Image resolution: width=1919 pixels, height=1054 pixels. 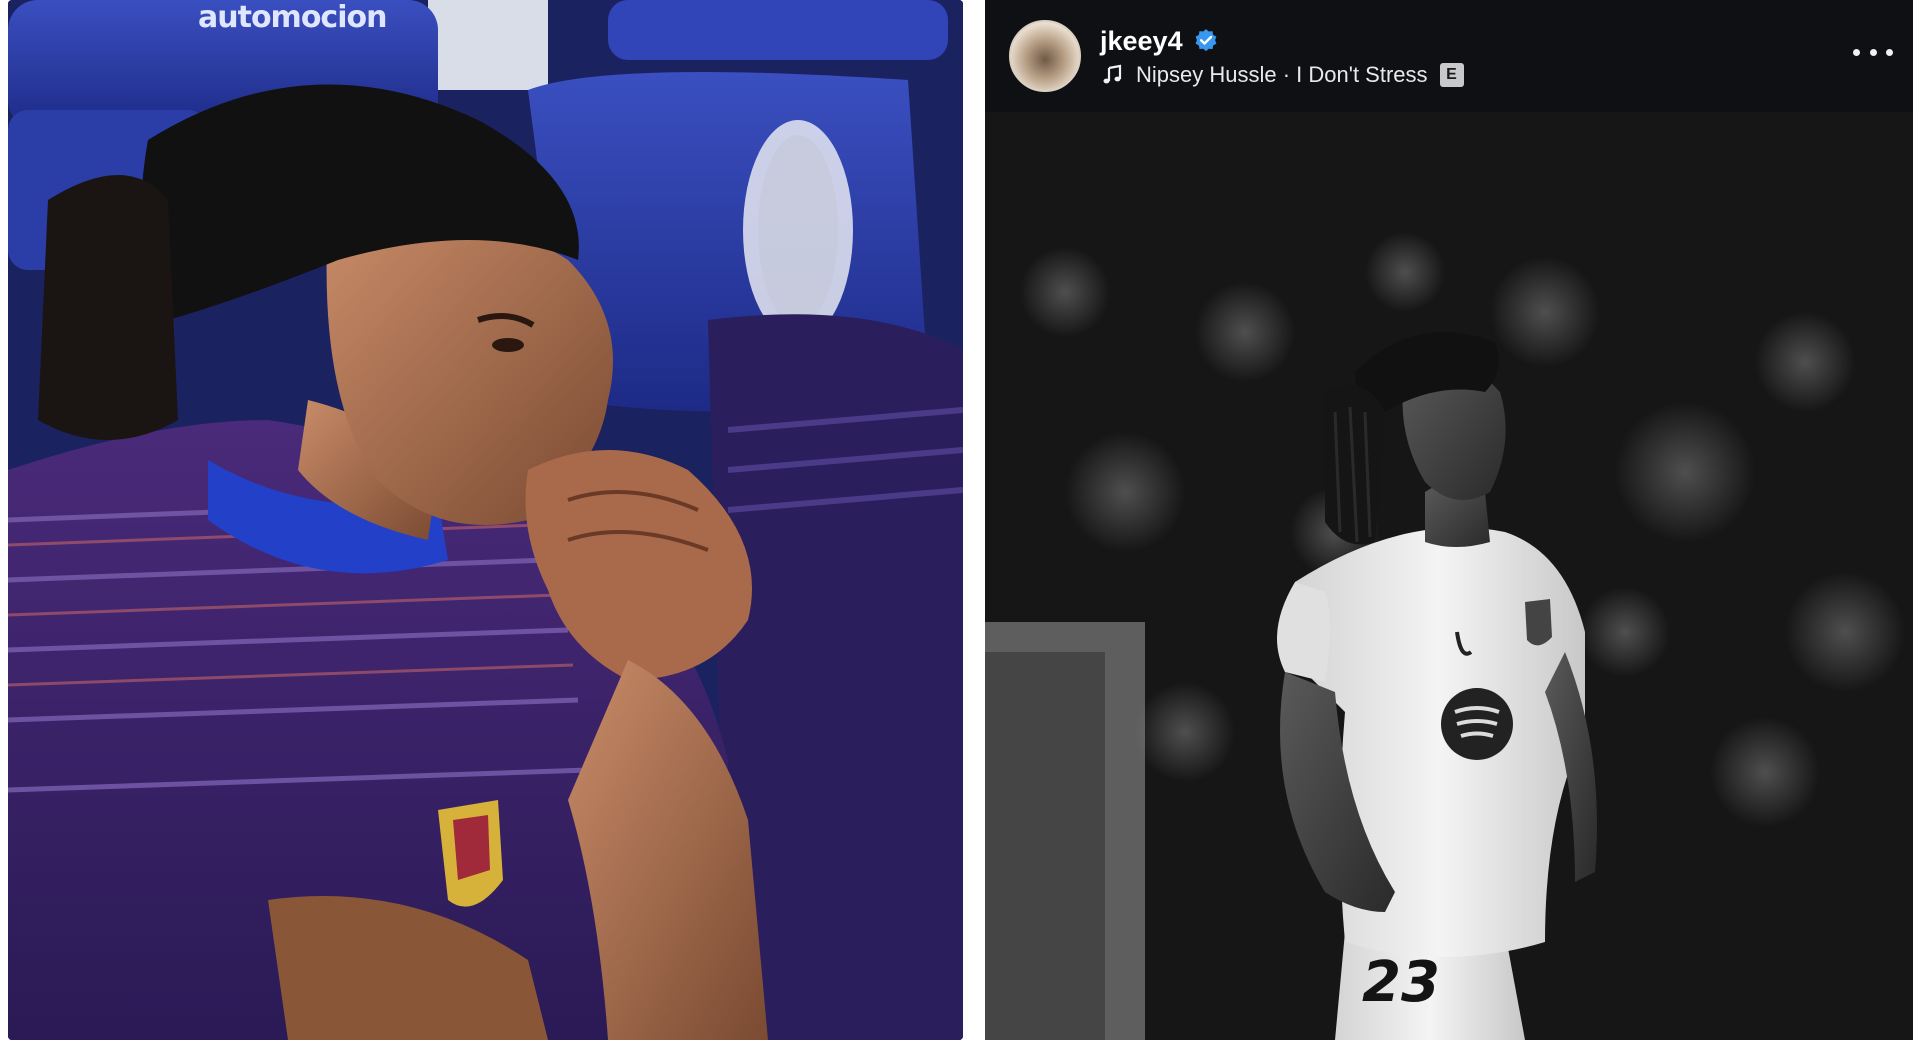 I want to click on music-label: Nipsey Hussle · I Don't Stress, so click(x=1282, y=74).